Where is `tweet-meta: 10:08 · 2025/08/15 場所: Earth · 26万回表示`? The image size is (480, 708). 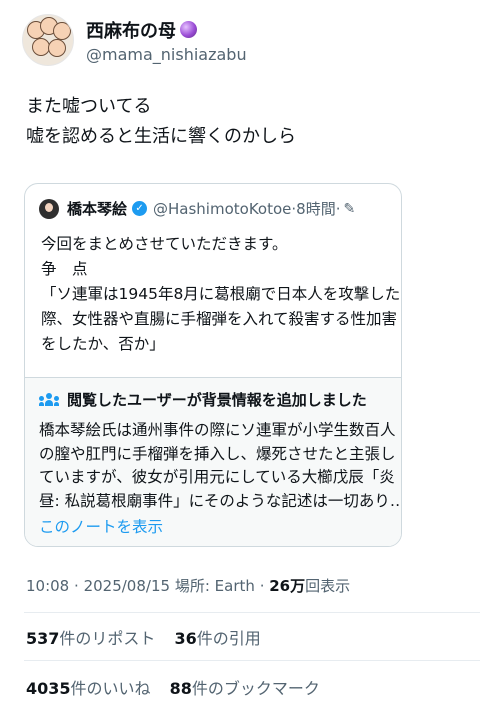 tweet-meta: 10:08 · 2025/08/15 場所: Earth · 26万回表示 is located at coordinates (188, 585).